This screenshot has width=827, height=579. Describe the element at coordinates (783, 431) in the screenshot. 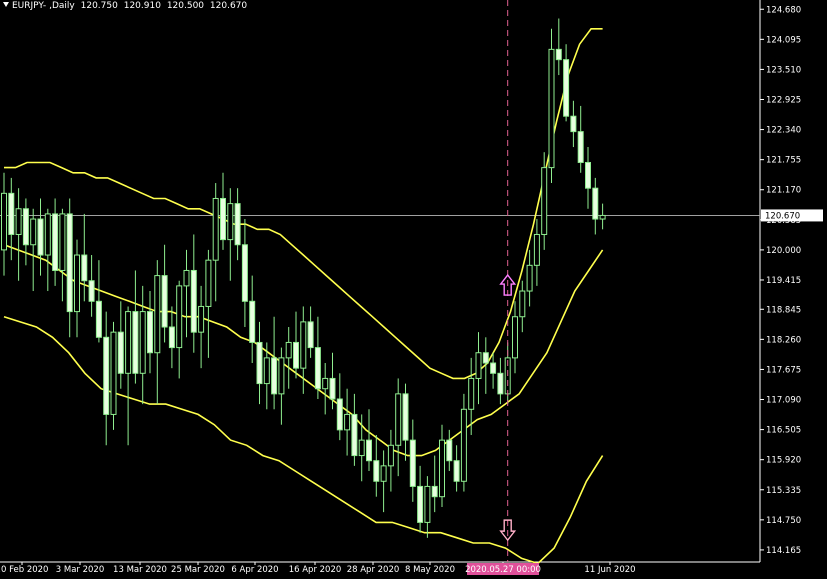

I see `y-tick-label: 116.505` at that location.